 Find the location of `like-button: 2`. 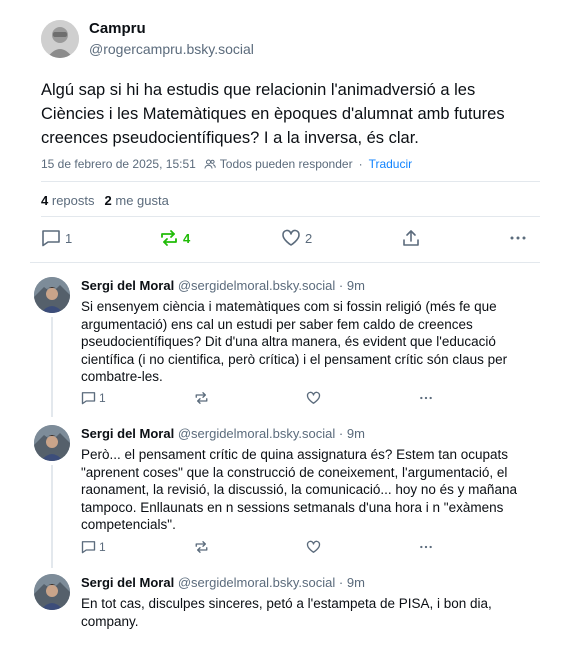

like-button: 2 is located at coordinates (296, 238).